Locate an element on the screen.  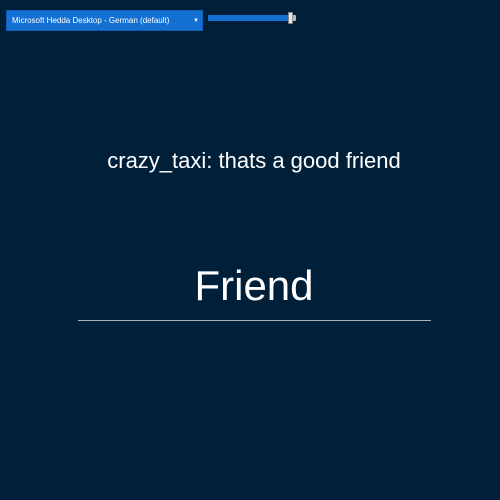
rate-slider is located at coordinates (253, 18).